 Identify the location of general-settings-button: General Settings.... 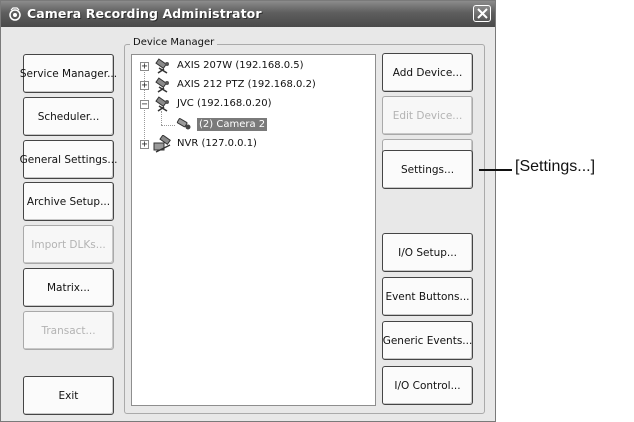
(68, 159).